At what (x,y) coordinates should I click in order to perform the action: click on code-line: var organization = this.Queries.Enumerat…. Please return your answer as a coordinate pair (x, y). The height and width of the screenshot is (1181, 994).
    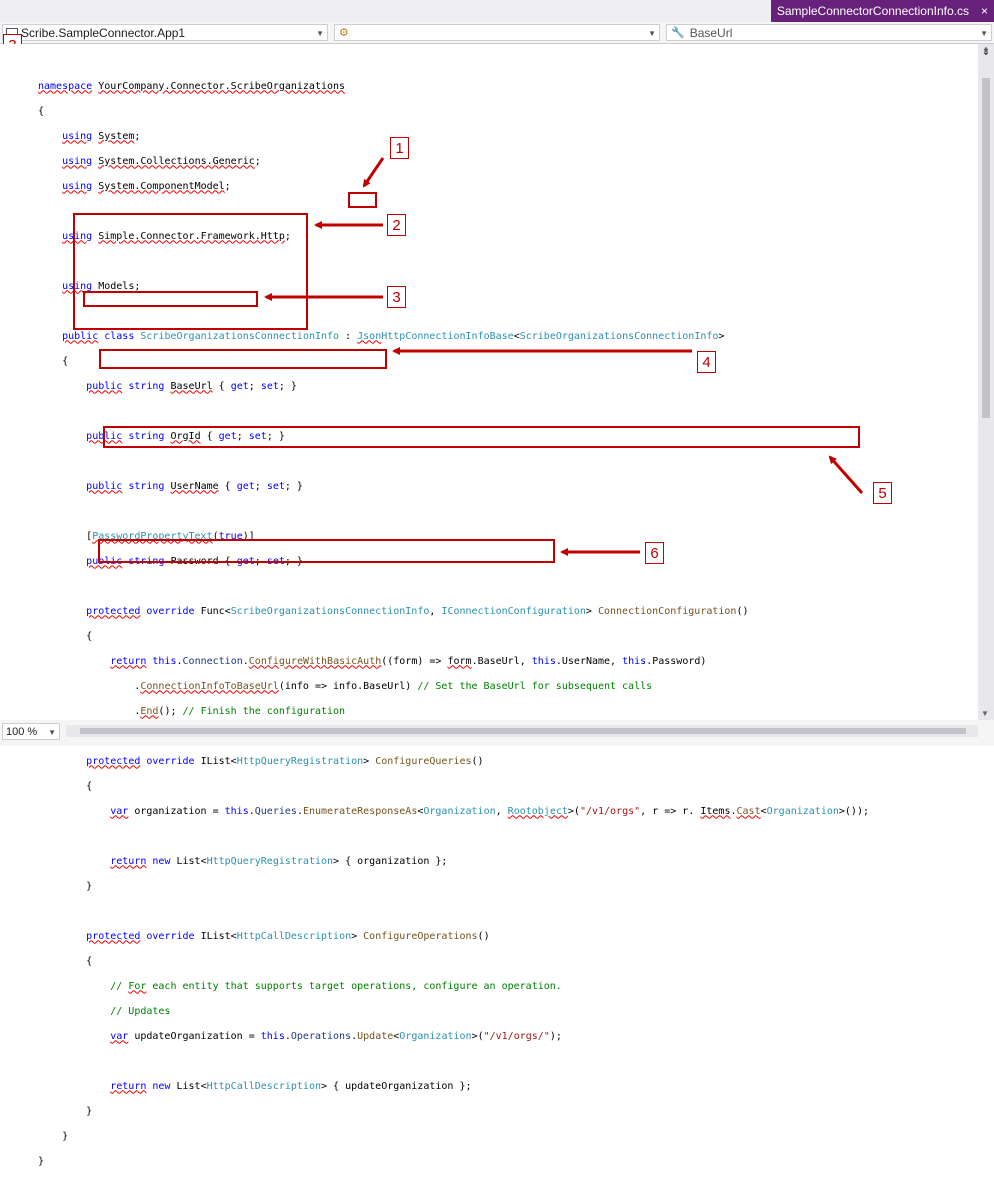
    Looking at the image, I should click on (489, 811).